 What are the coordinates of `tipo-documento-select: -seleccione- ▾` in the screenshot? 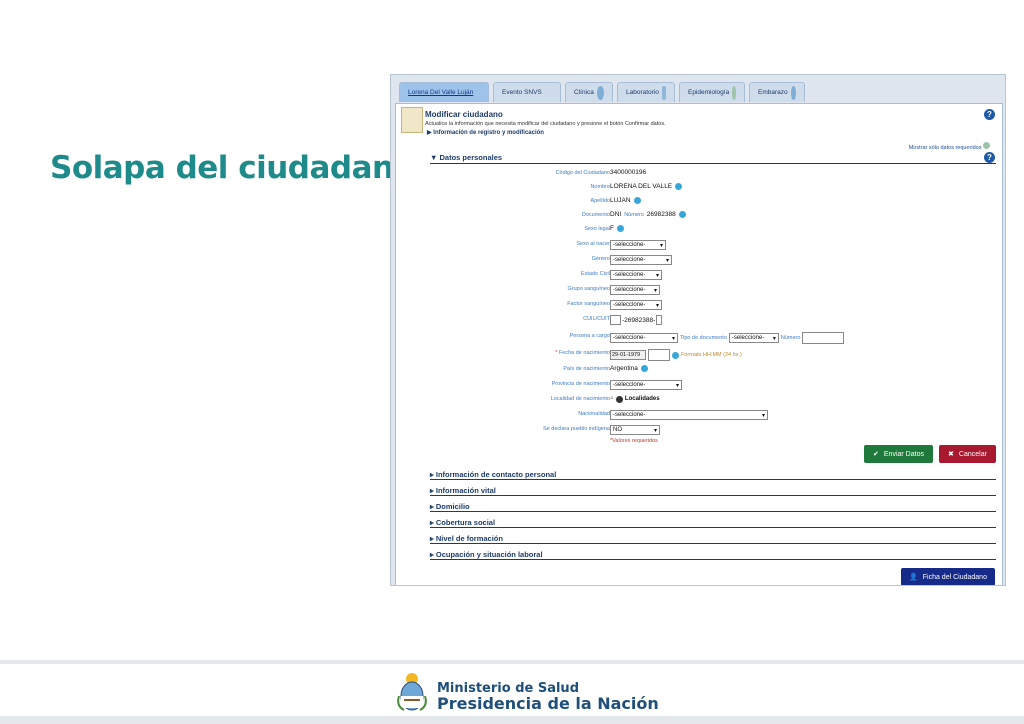 It's located at (753, 338).